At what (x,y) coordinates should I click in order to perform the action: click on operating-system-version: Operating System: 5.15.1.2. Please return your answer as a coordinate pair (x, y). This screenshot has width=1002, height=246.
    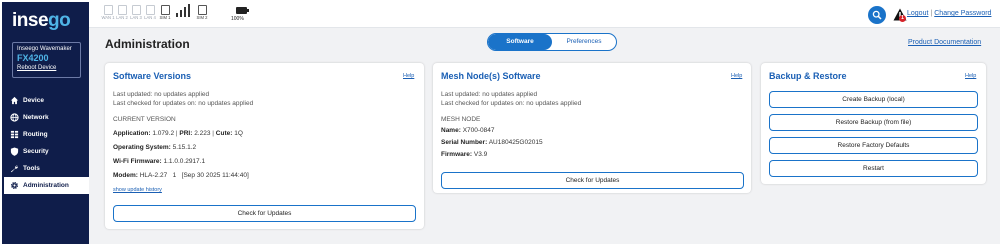
    Looking at the image, I should click on (155, 147).